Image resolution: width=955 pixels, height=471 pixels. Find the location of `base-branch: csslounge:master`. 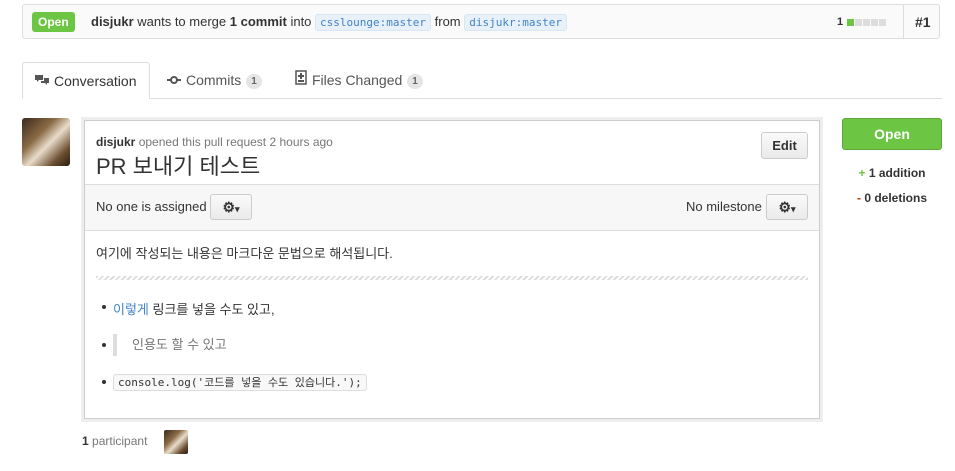

base-branch: csslounge:master is located at coordinates (373, 22).